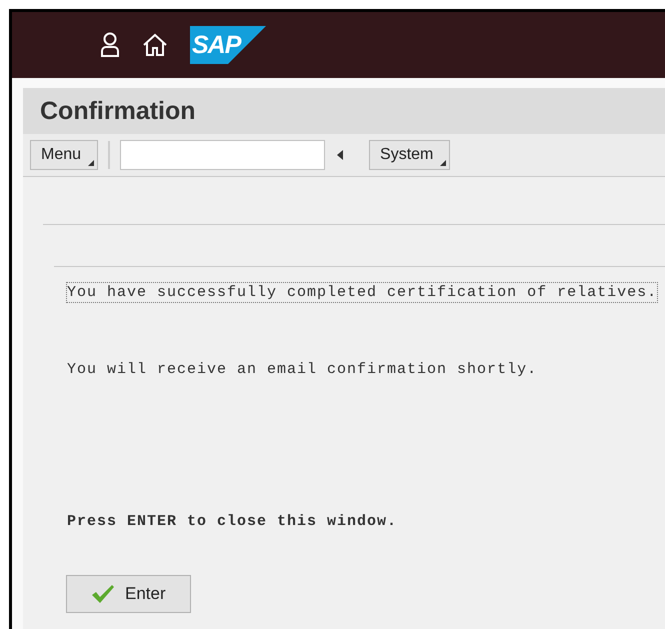 Image resolution: width=665 pixels, height=629 pixels. I want to click on screen-title: Confirmation, so click(344, 111).